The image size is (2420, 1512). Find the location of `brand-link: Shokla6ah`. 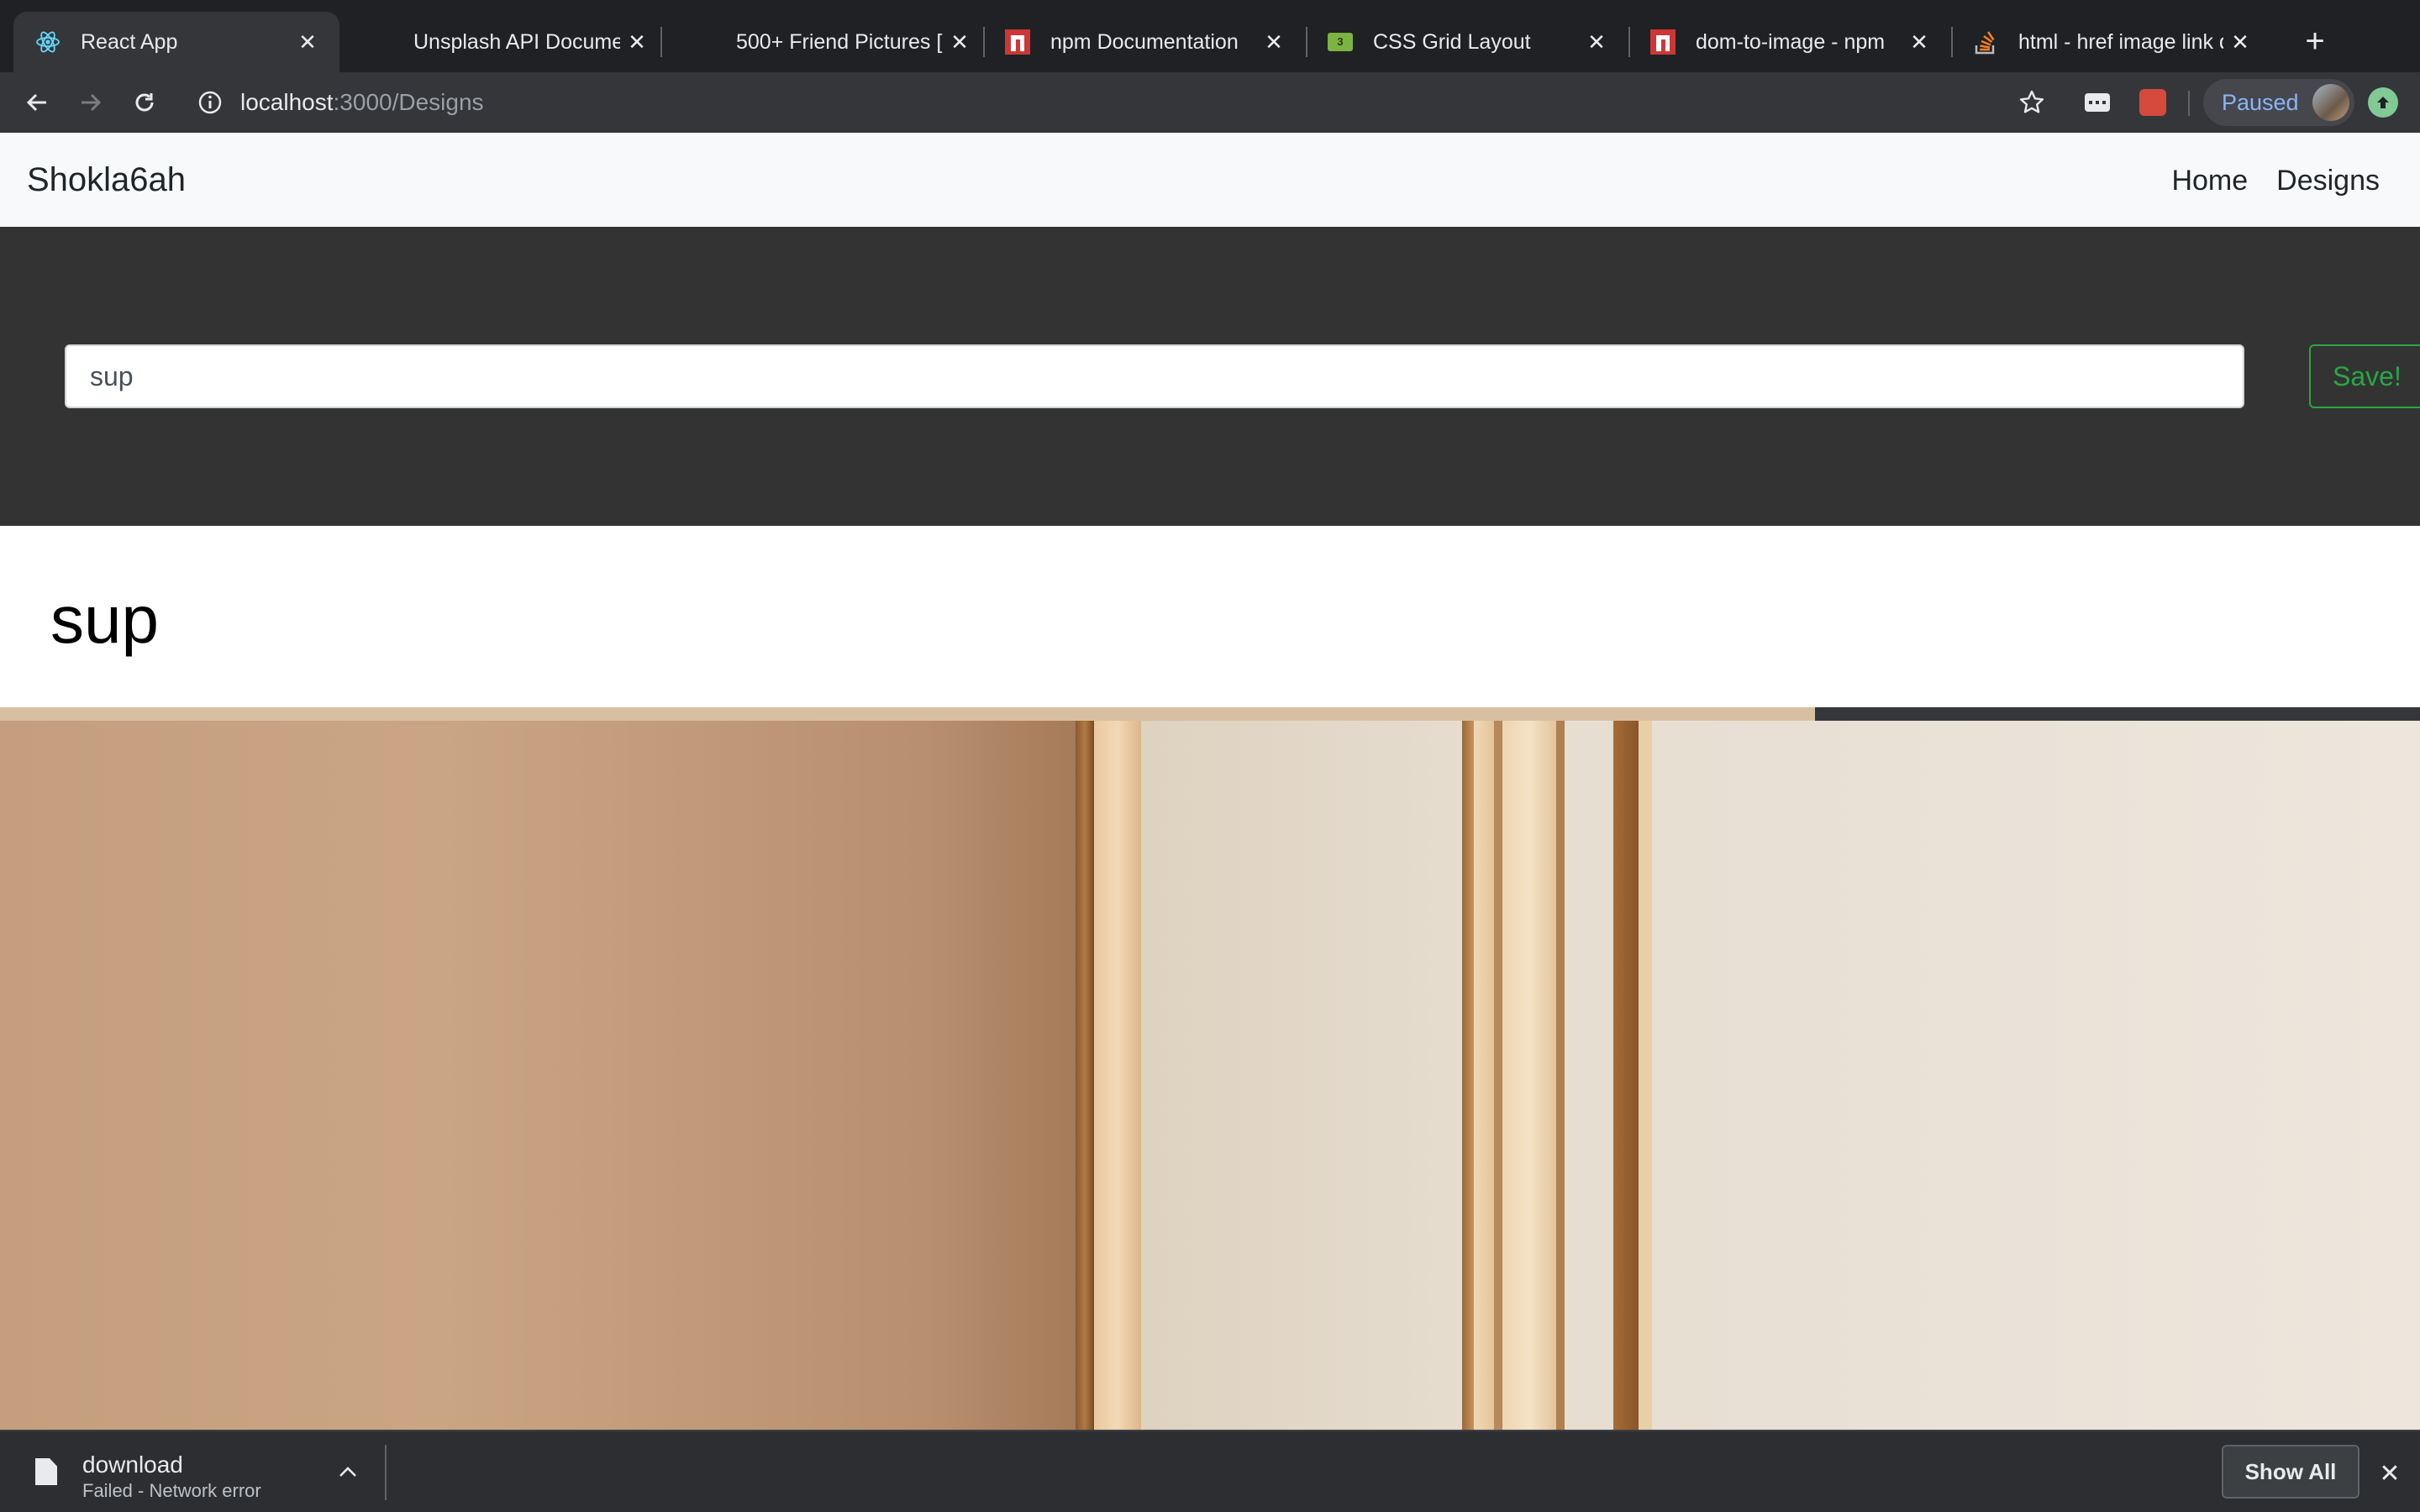

brand-link: Shokla6ah is located at coordinates (107, 180).